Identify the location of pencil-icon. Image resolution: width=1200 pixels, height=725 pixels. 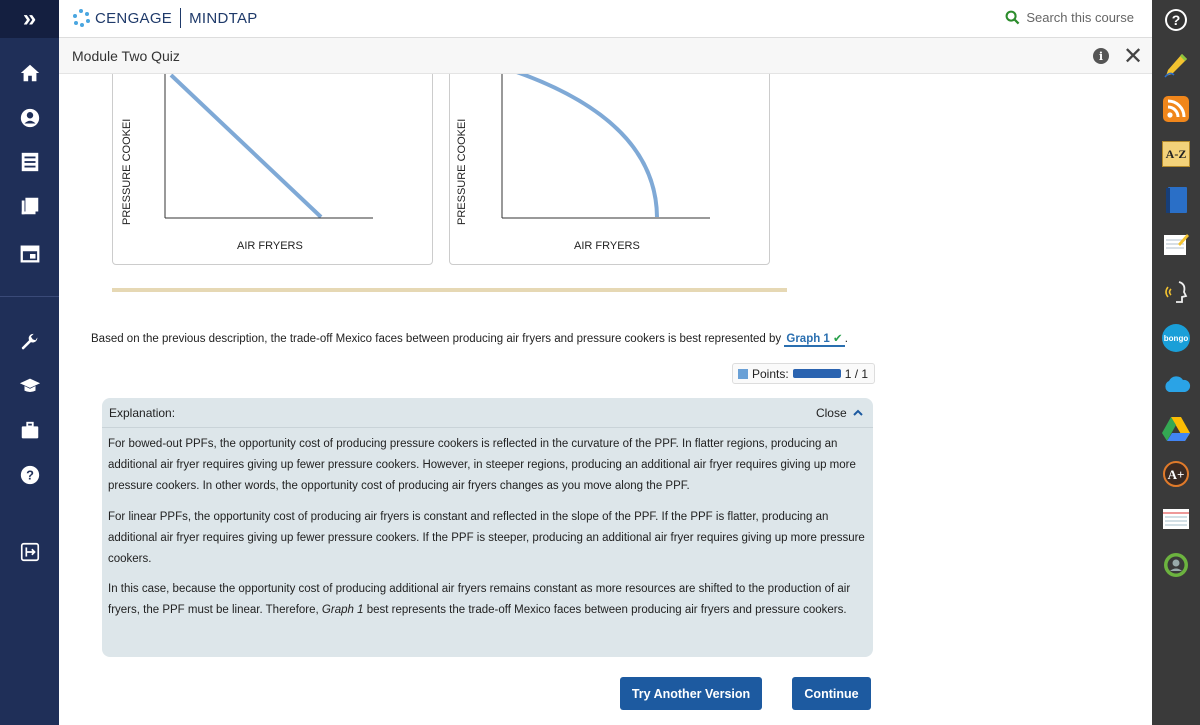
(1175, 66).